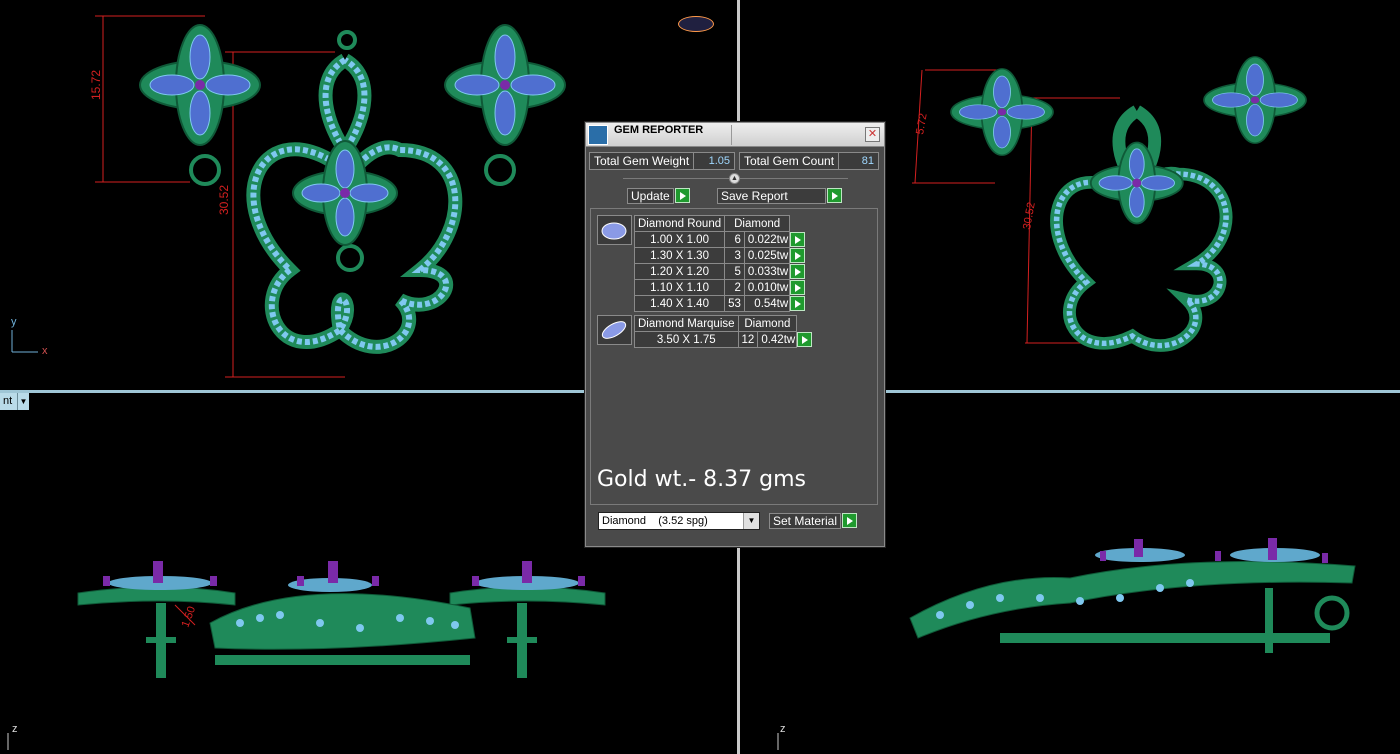  I want to click on total-gem-count-label: Total Gem Count, so click(790, 161).